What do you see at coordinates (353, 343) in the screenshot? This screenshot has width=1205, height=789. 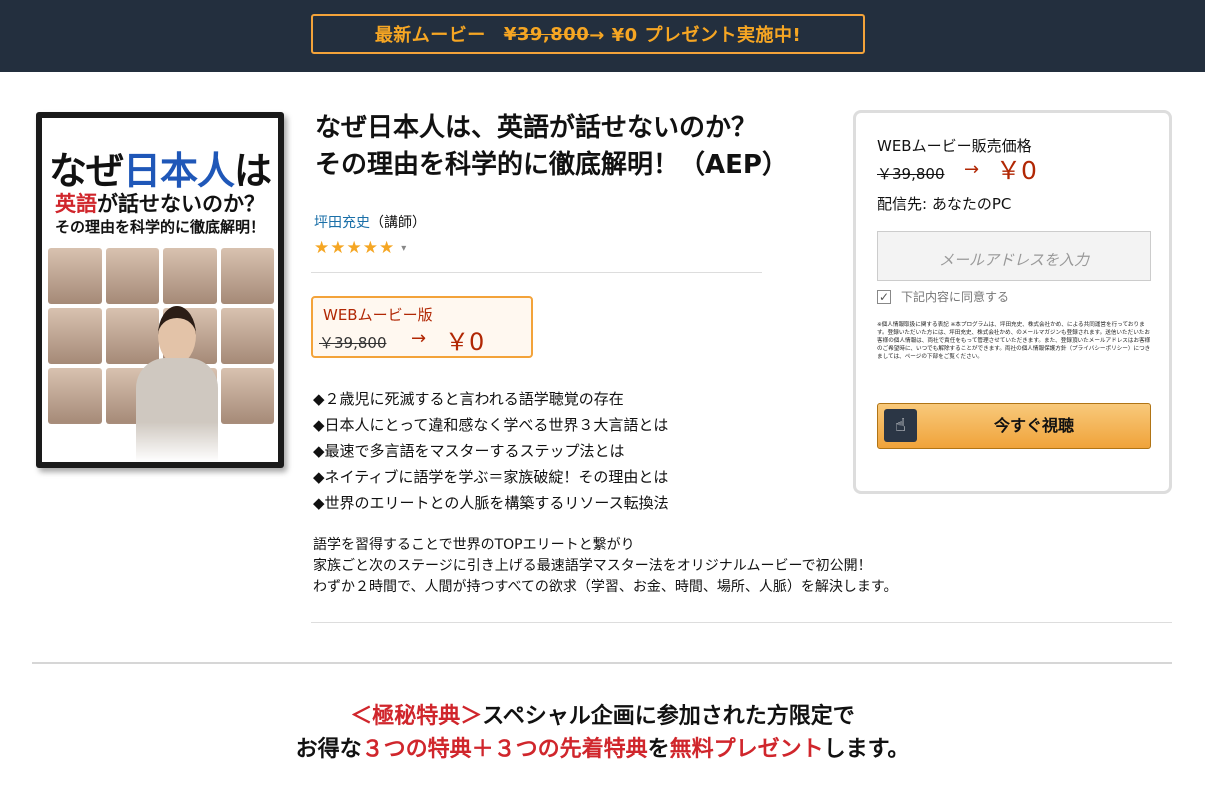 I see `price-option-old: ￥39,800` at bounding box center [353, 343].